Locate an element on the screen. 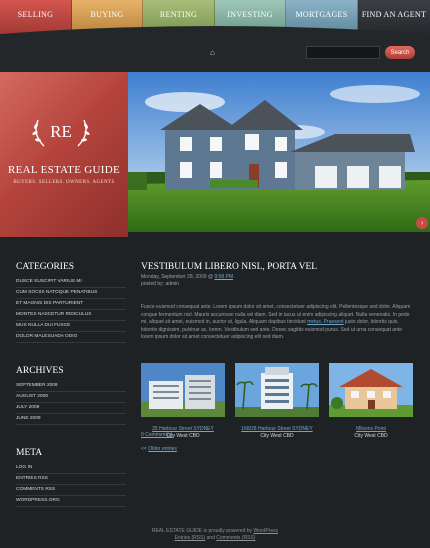 The image size is (430, 548). listing-card: 25 Harbour Street SYDNEY City West CBD is located at coordinates (183, 401).